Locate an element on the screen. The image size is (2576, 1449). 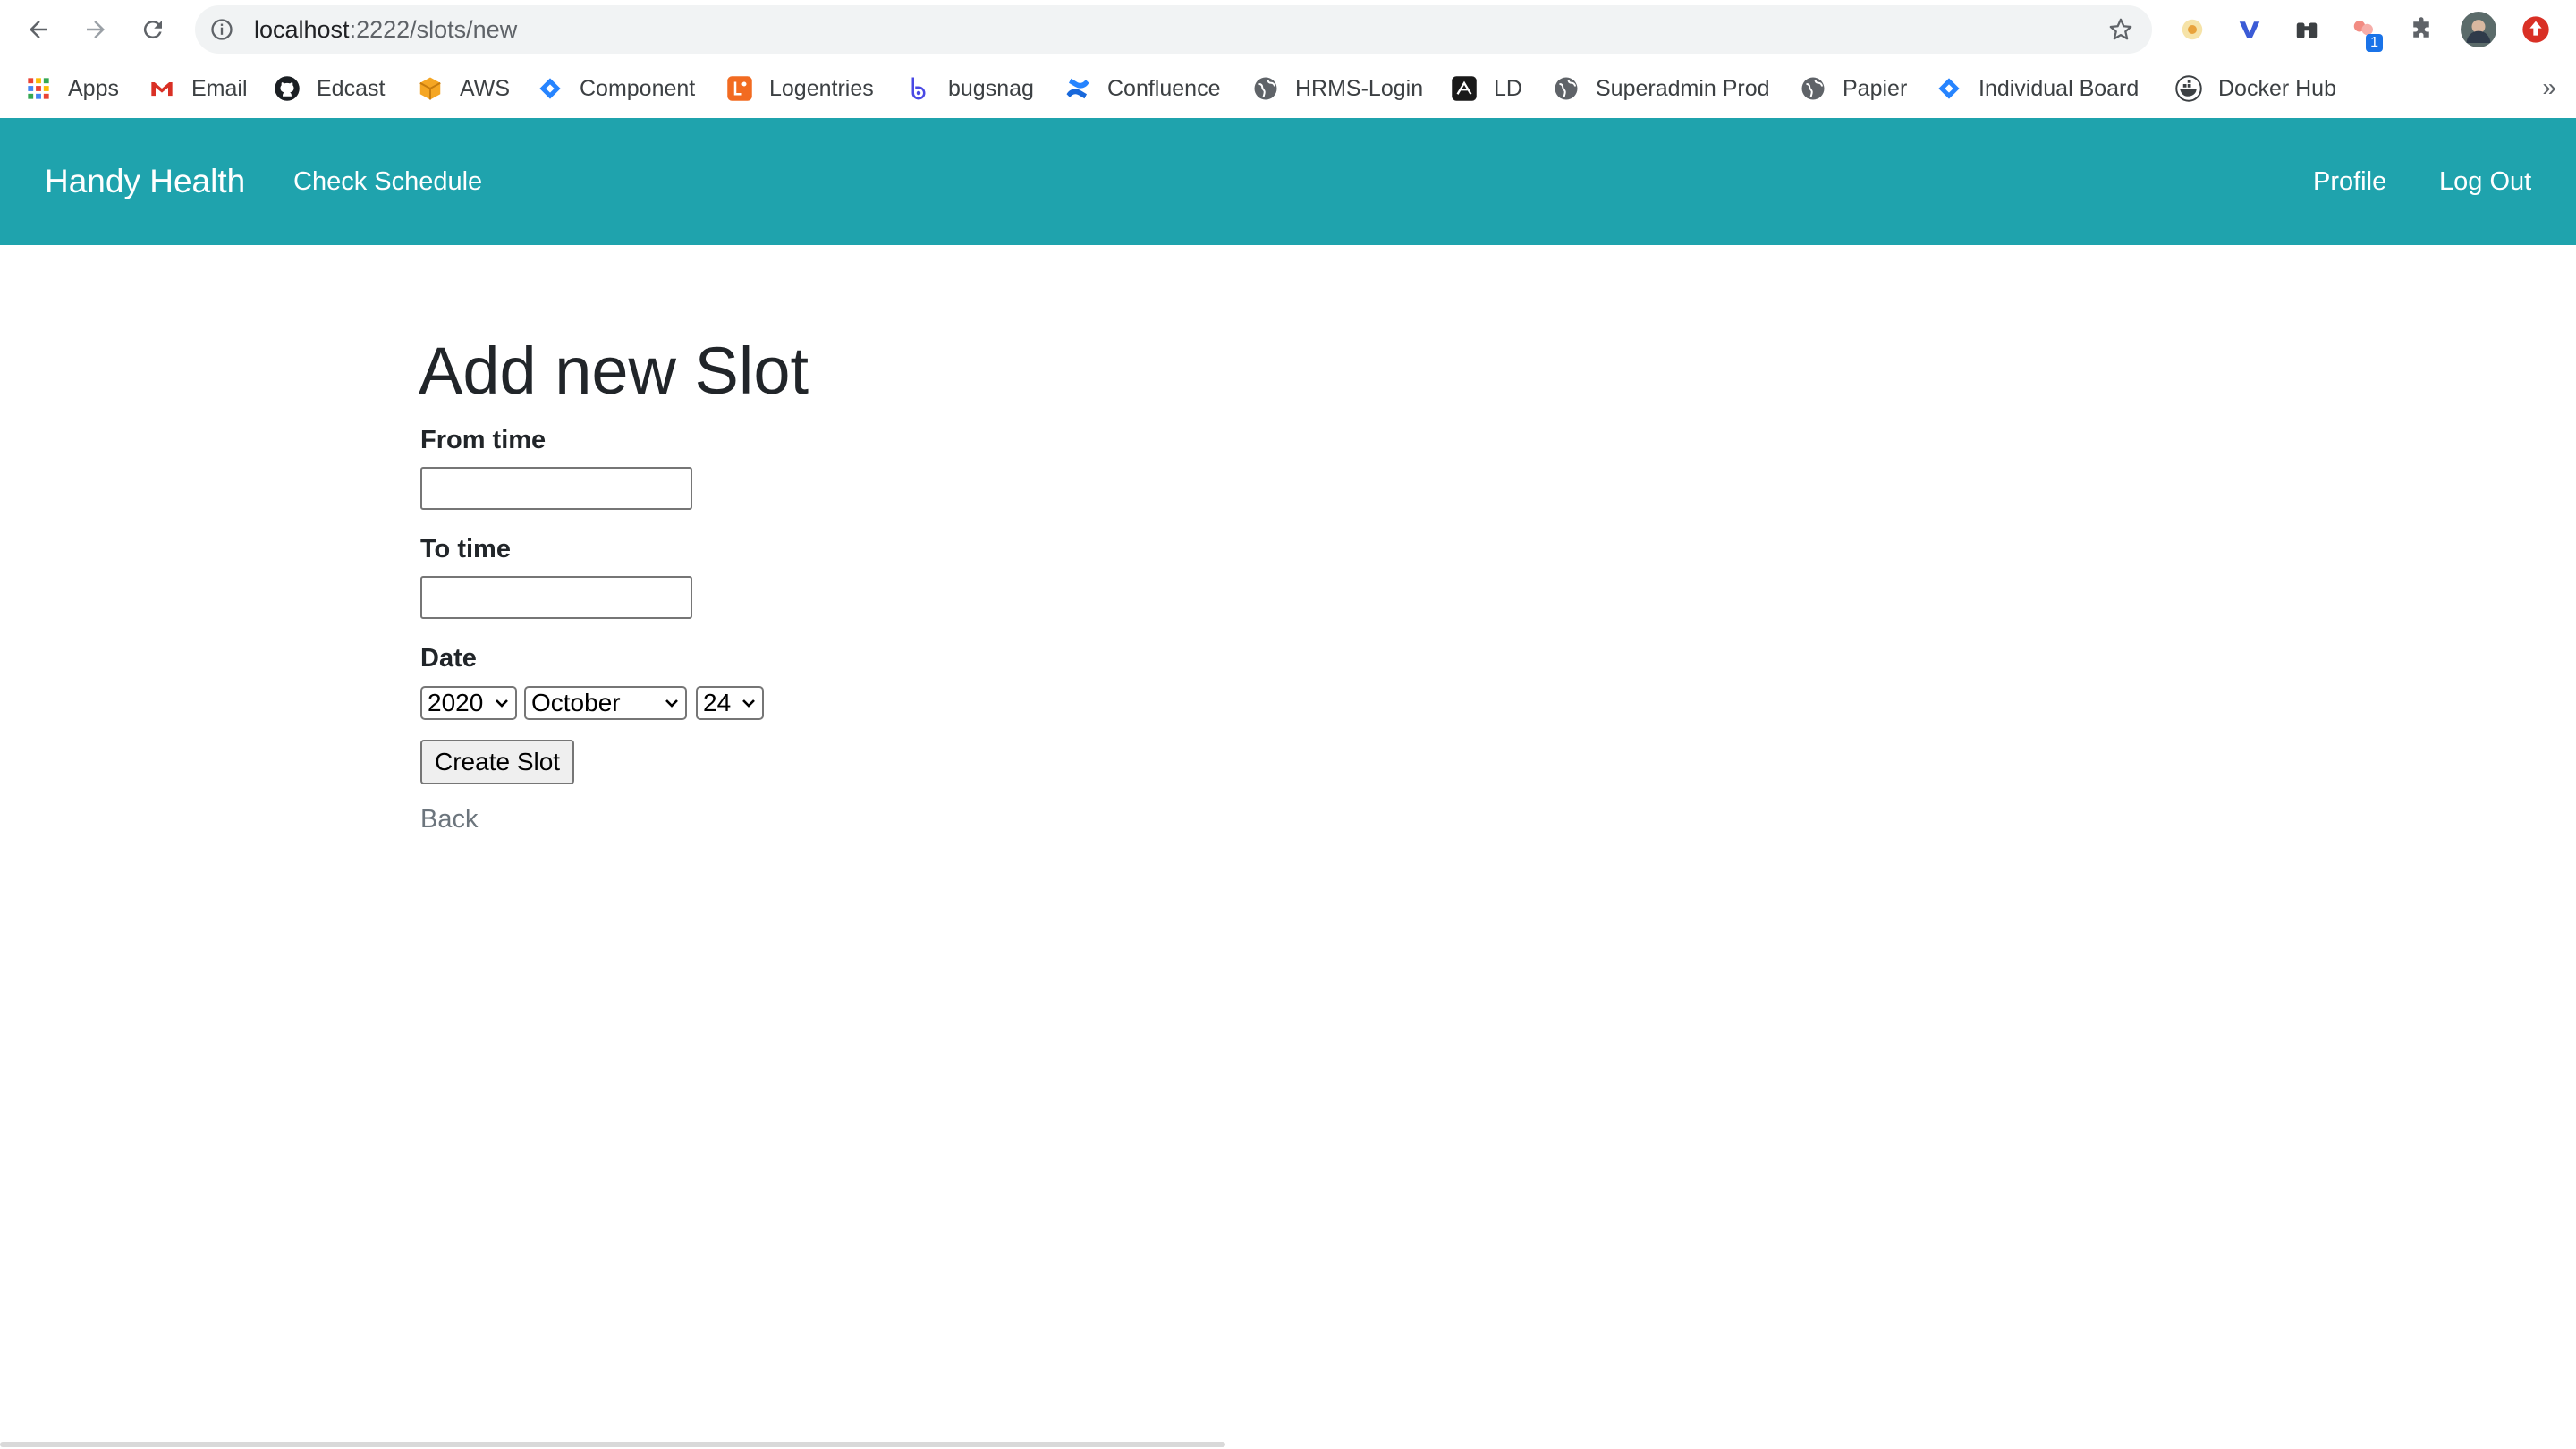
extension-v-icon is located at coordinates (2249, 29).